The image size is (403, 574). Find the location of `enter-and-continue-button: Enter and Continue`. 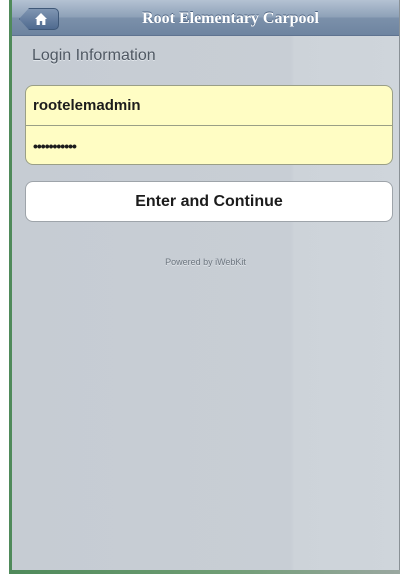

enter-and-continue-button: Enter and Continue is located at coordinates (209, 201).